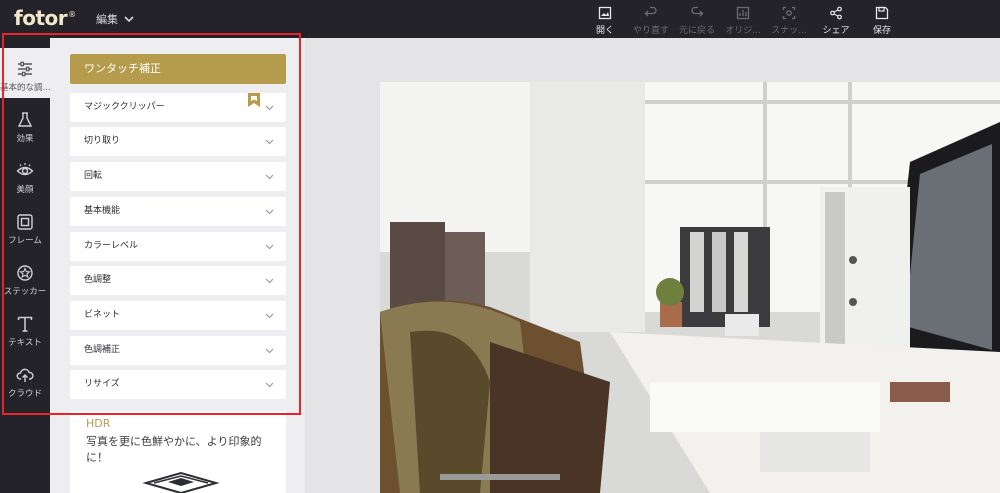 The width and height of the screenshot is (1000, 493). I want to click on rail-label-beauty: 美顔, so click(25, 190).